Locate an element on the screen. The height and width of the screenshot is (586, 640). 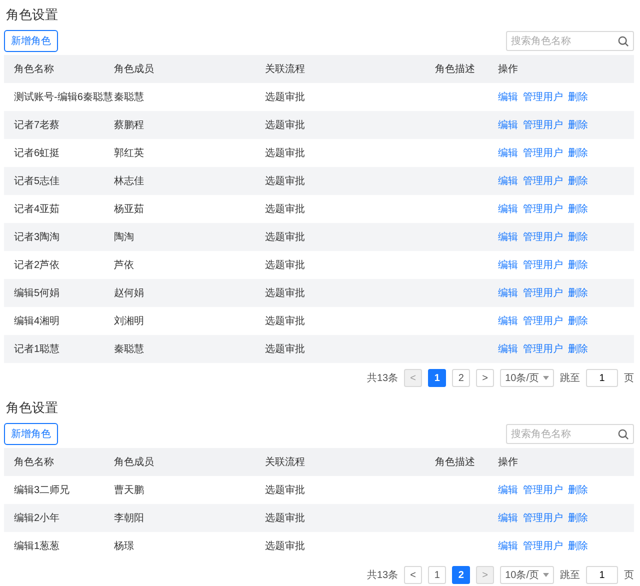
table-cell-text: 记者4亚茹 is located at coordinates (37, 209).